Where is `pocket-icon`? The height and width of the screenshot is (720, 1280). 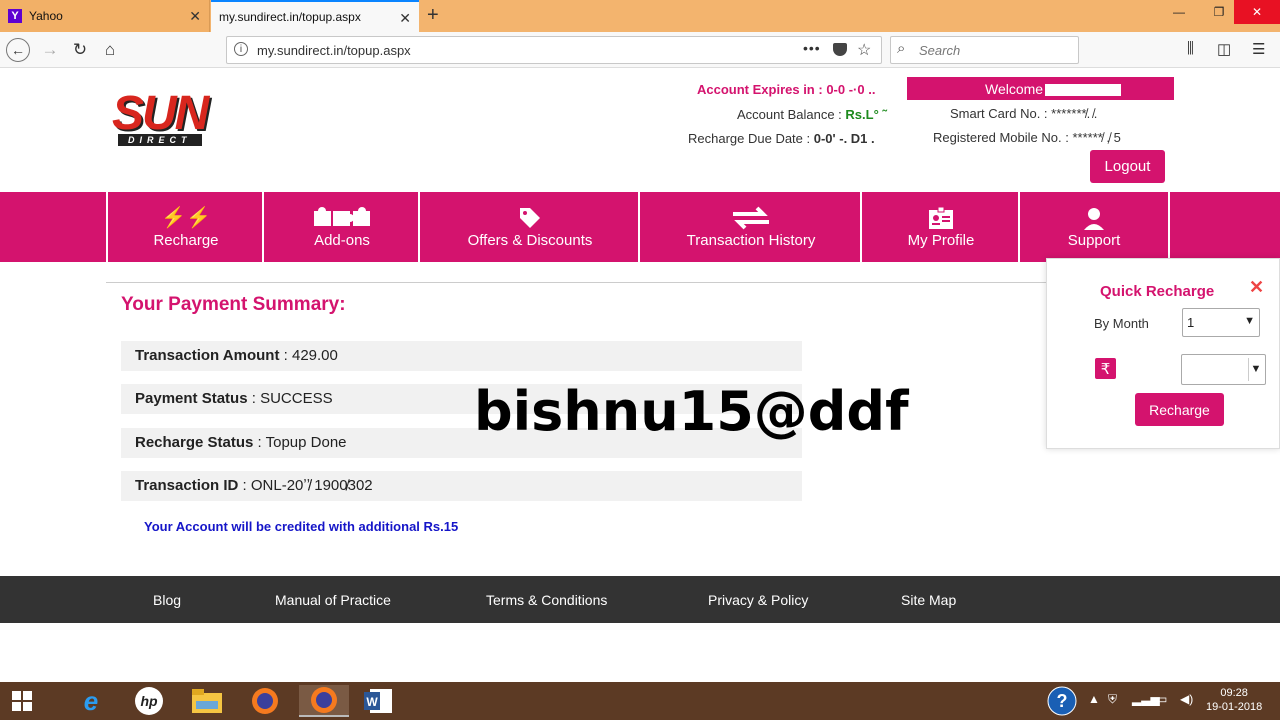 pocket-icon is located at coordinates (840, 49).